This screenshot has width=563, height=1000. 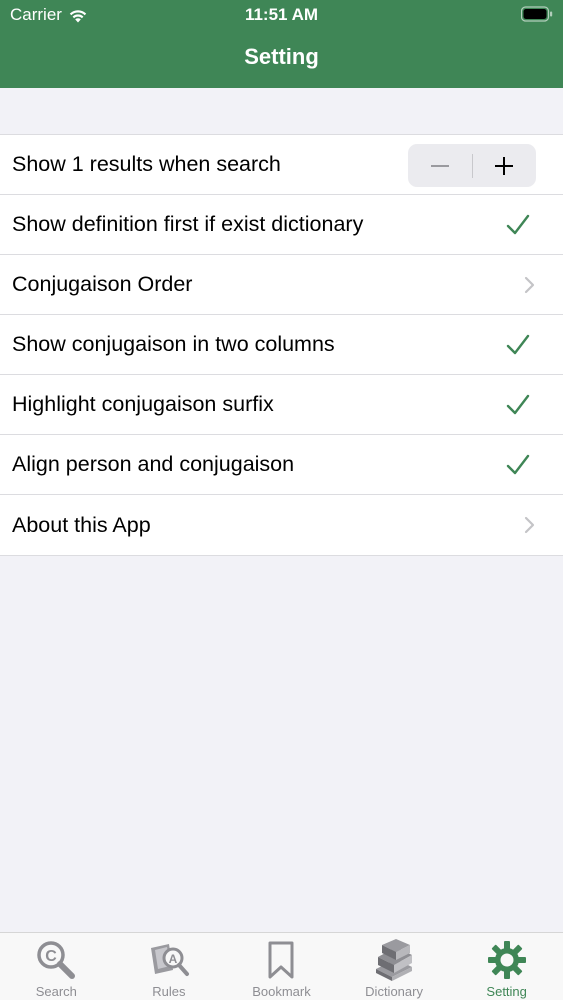 What do you see at coordinates (281, 960) in the screenshot?
I see `bookmark-icon` at bounding box center [281, 960].